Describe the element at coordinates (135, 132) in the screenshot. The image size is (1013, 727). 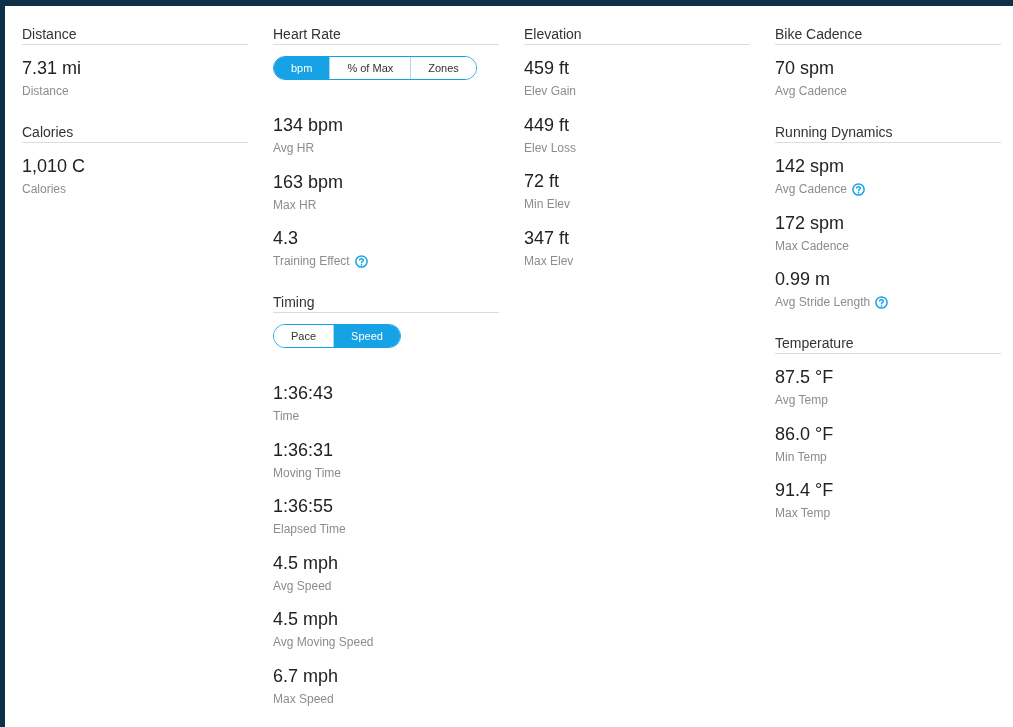
I see `section-heading: Calories` at that location.